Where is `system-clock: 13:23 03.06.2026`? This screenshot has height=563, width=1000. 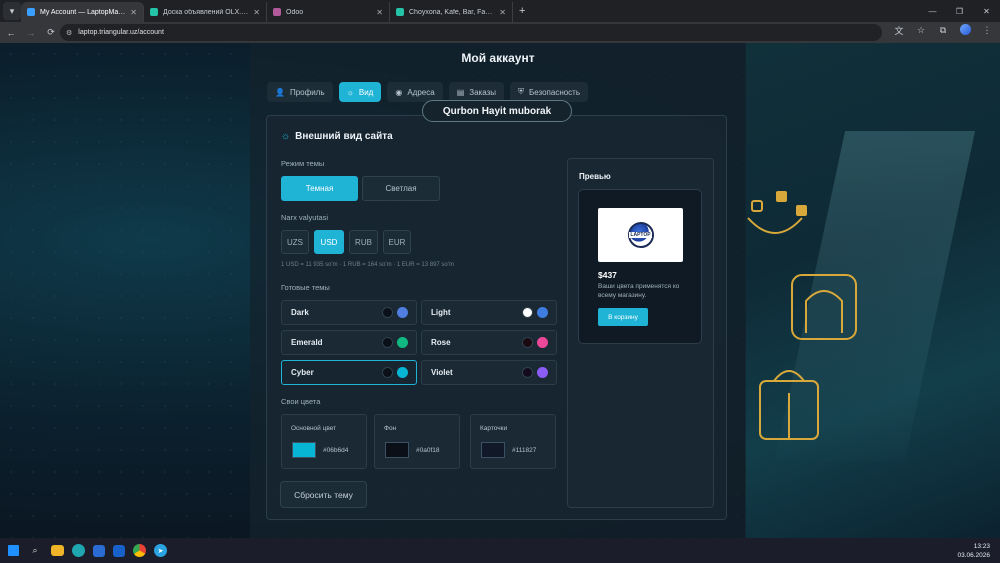
system-clock: 13:23 03.06.2026 is located at coordinates (973, 551).